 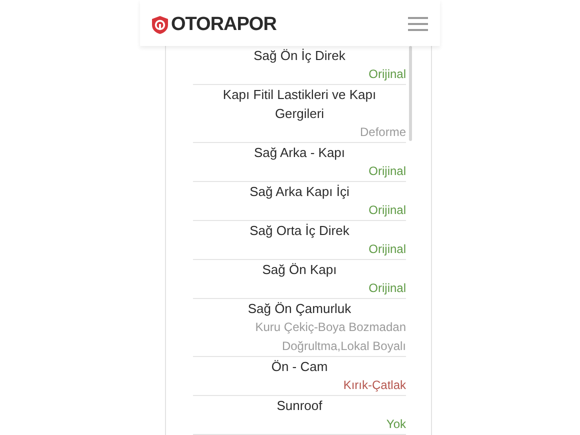 I want to click on part-name: Sağ Ön Kapı, so click(x=299, y=270).